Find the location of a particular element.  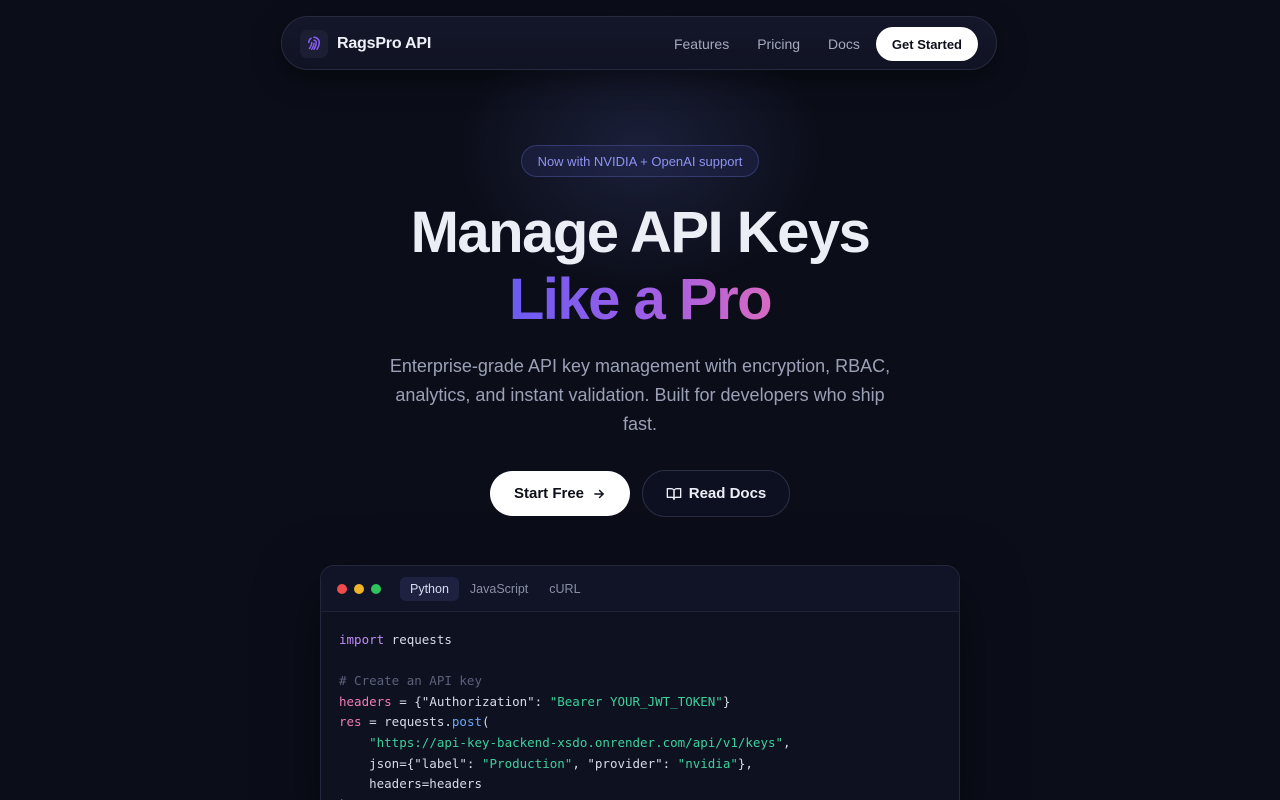

code-line: res = requests.post( is located at coordinates (640, 722).